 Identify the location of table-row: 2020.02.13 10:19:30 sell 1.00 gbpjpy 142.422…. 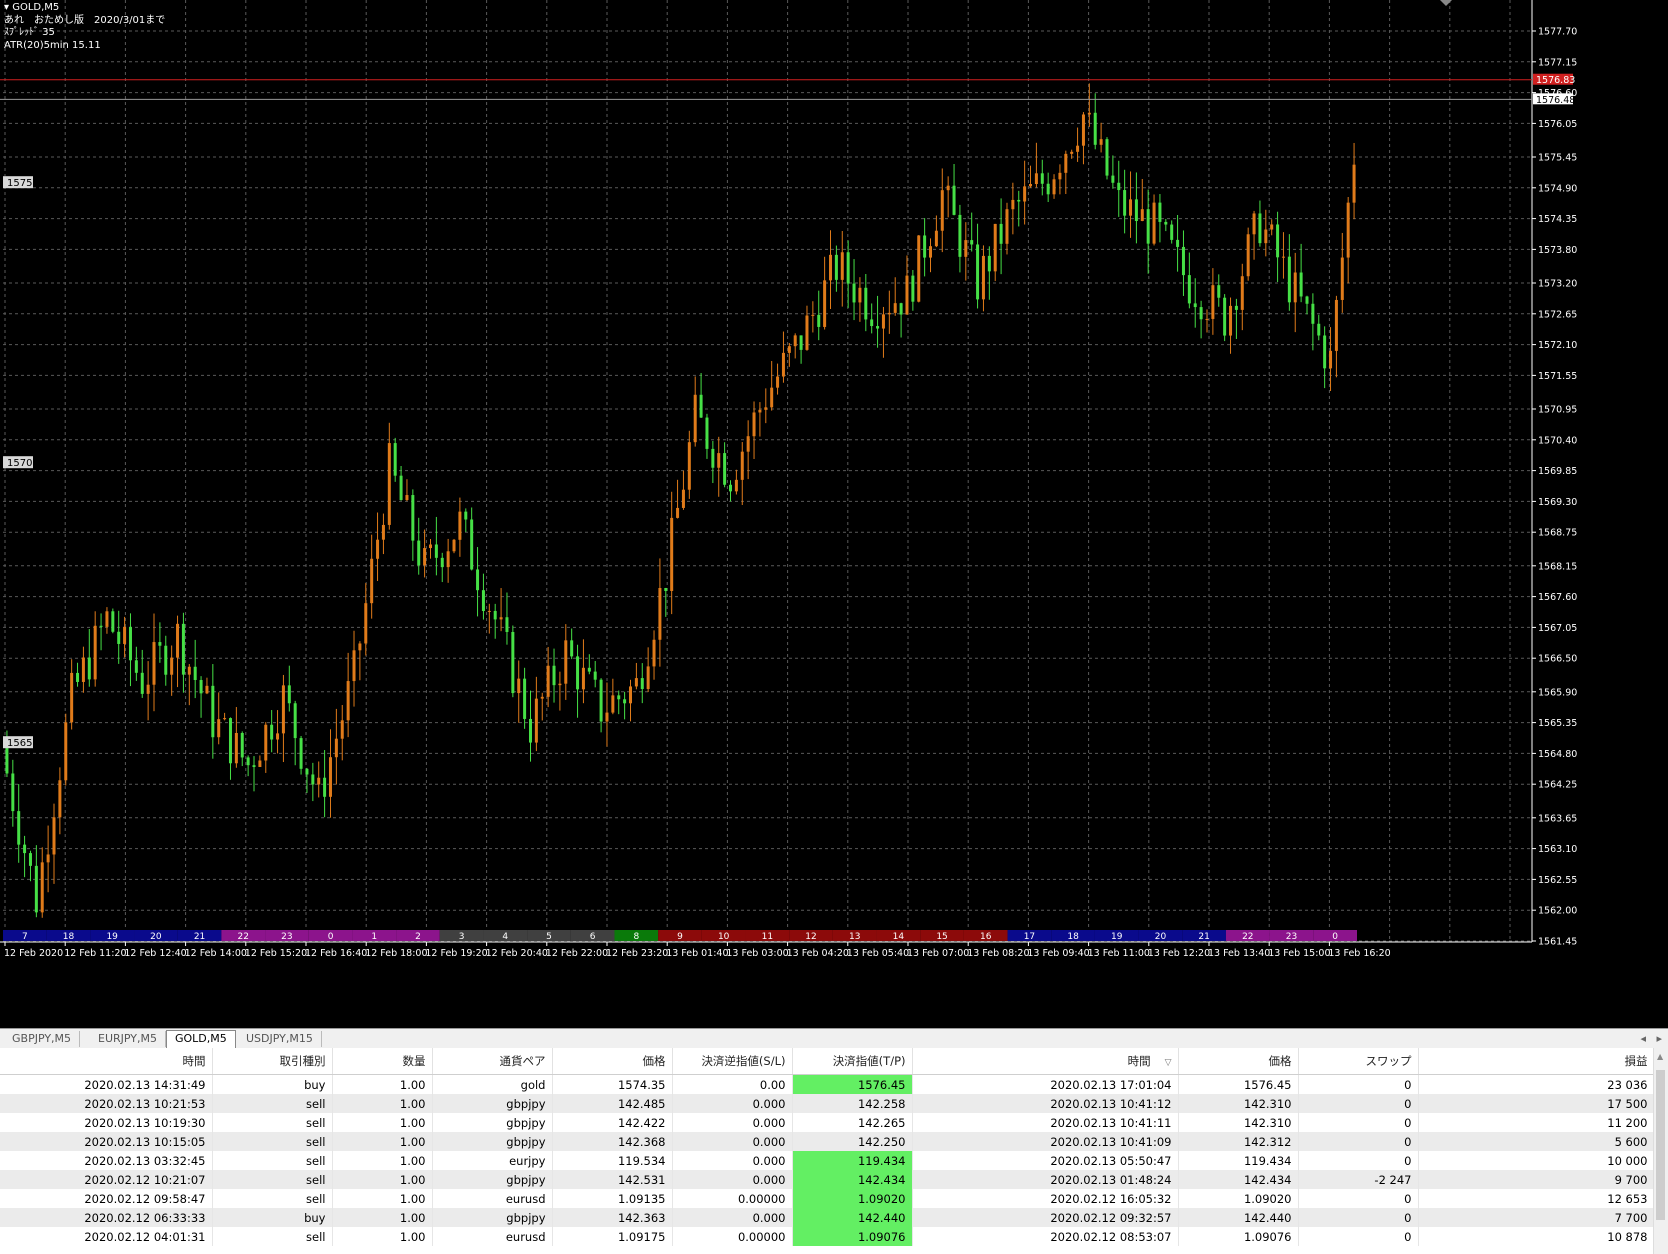
(827, 1122).